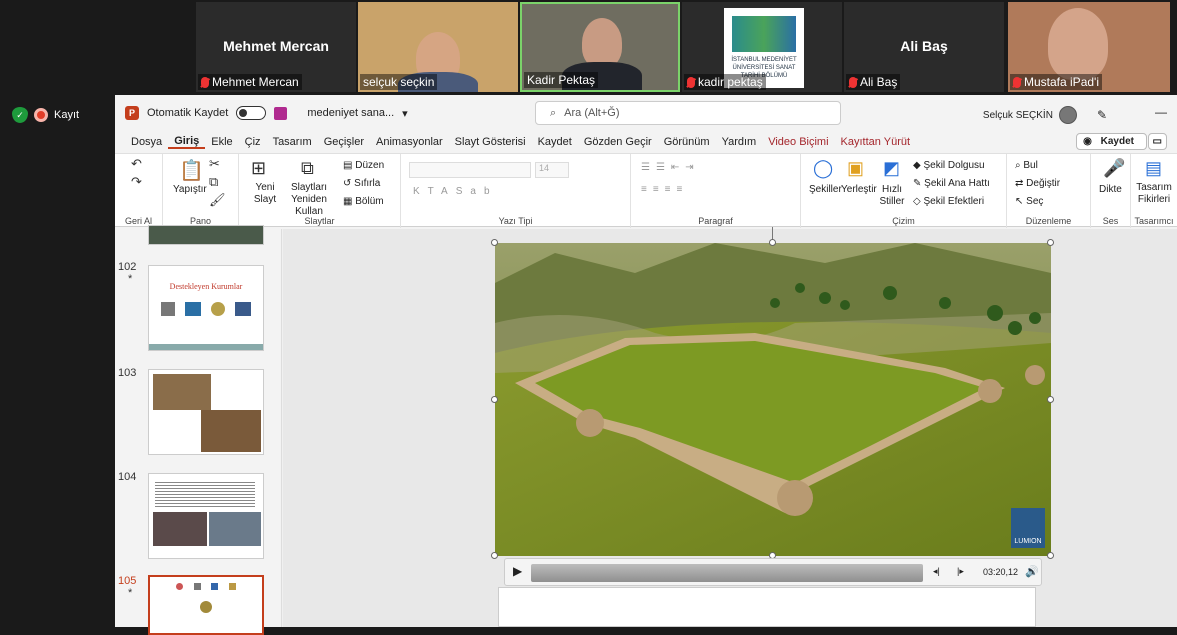 Image resolution: width=1177 pixels, height=635 pixels. What do you see at coordinates (1110, 189) in the screenshot?
I see `dictate-button: Dikte` at bounding box center [1110, 189].